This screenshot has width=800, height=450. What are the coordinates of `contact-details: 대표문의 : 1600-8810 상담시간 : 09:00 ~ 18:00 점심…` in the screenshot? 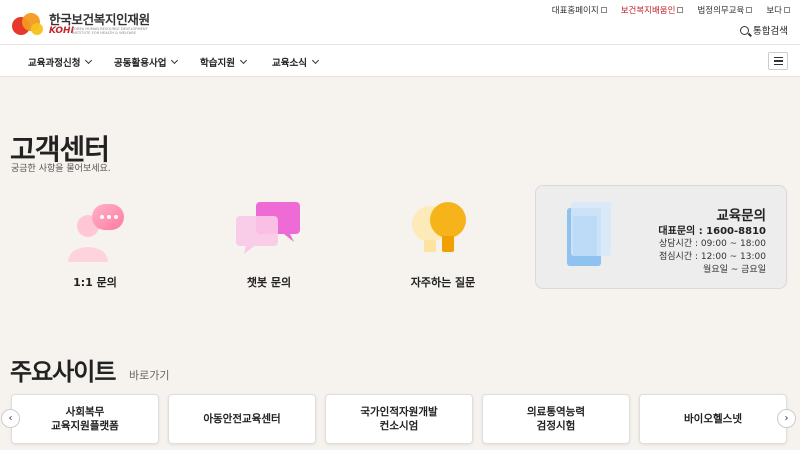 It's located at (712, 251).